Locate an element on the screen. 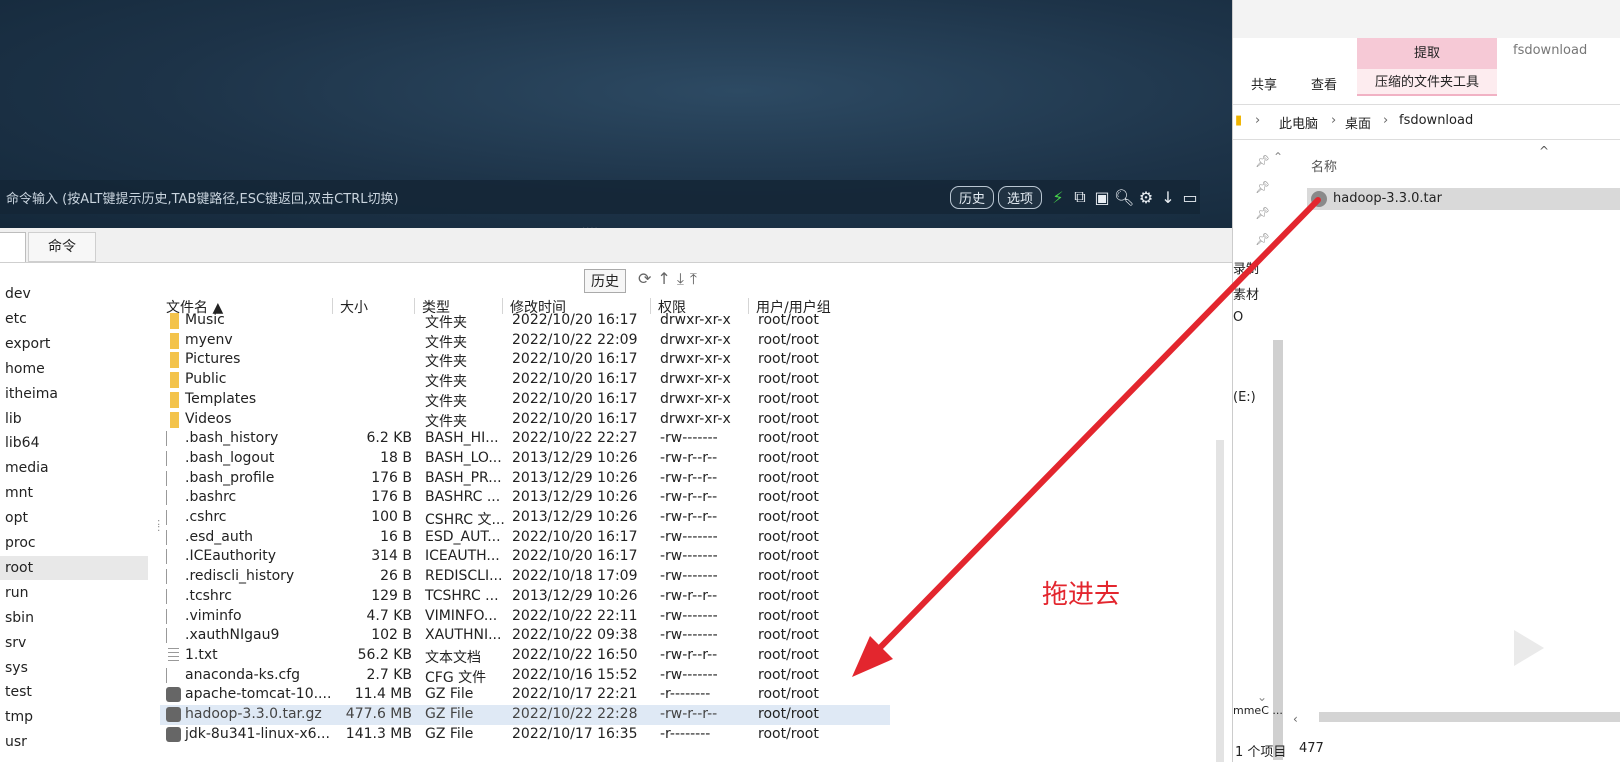 This screenshot has width=1620, height=762. cell-size: 102 B is located at coordinates (391, 635).